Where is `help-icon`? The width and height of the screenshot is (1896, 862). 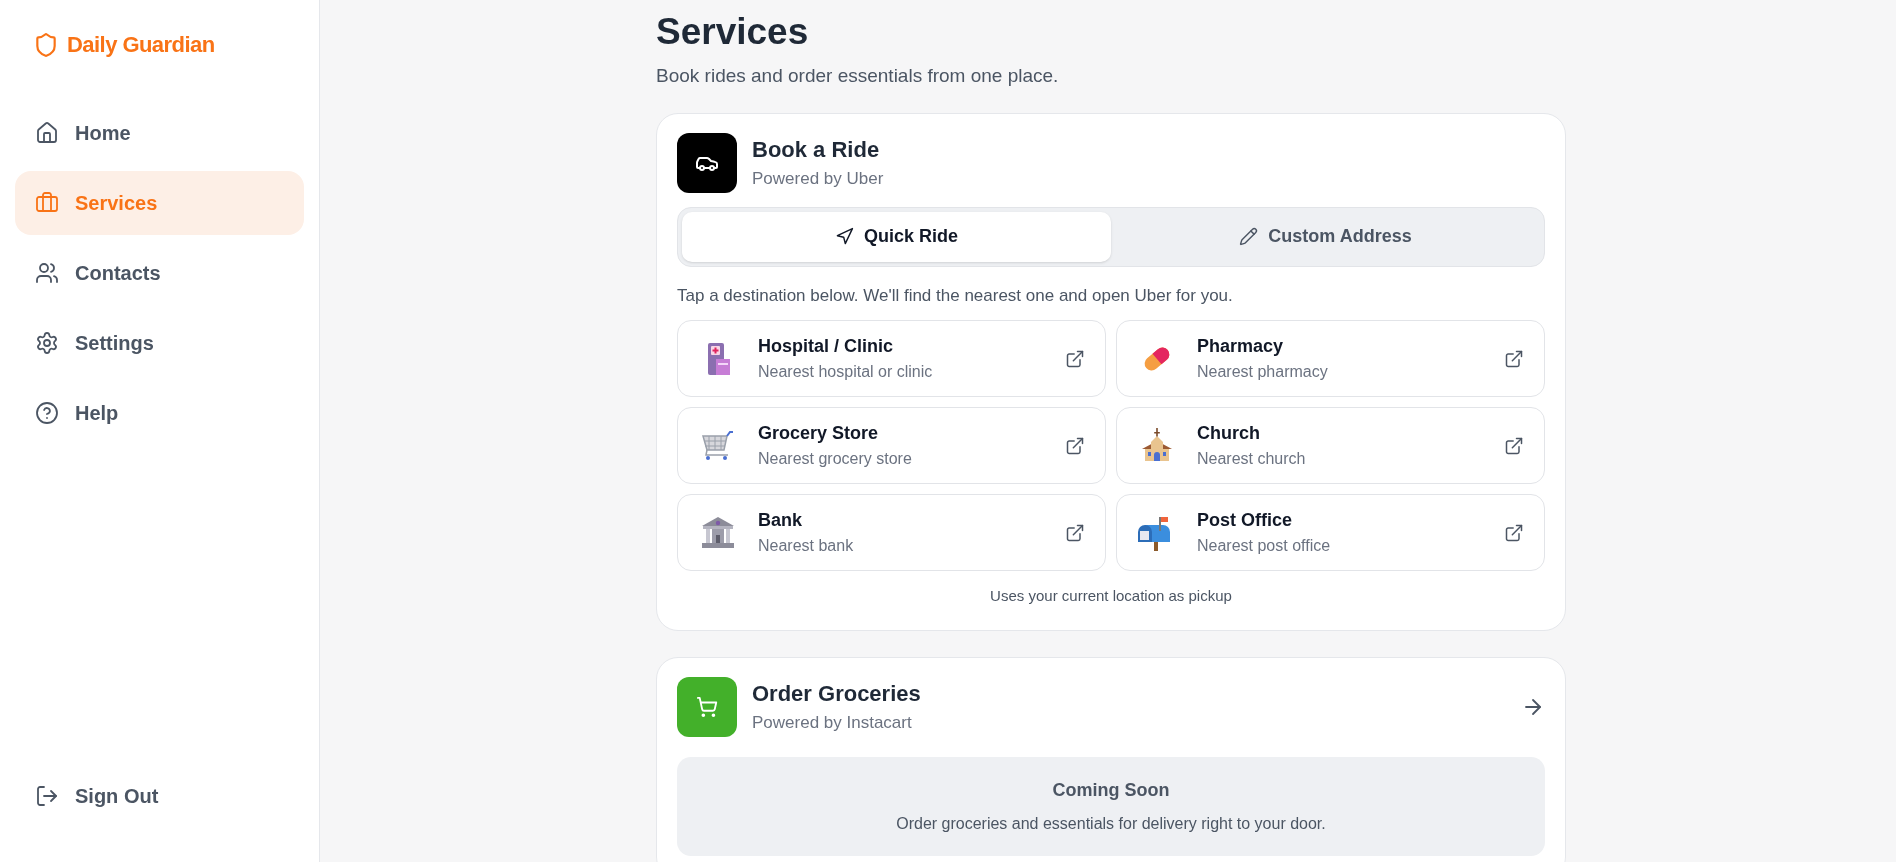 help-icon is located at coordinates (47, 413).